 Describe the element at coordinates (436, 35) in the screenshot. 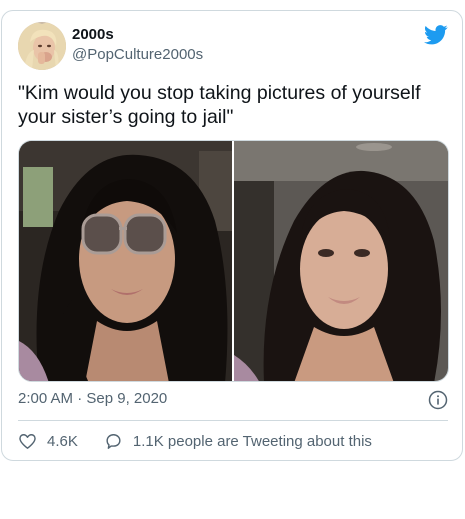

I see `twitter-bird-icon` at that location.